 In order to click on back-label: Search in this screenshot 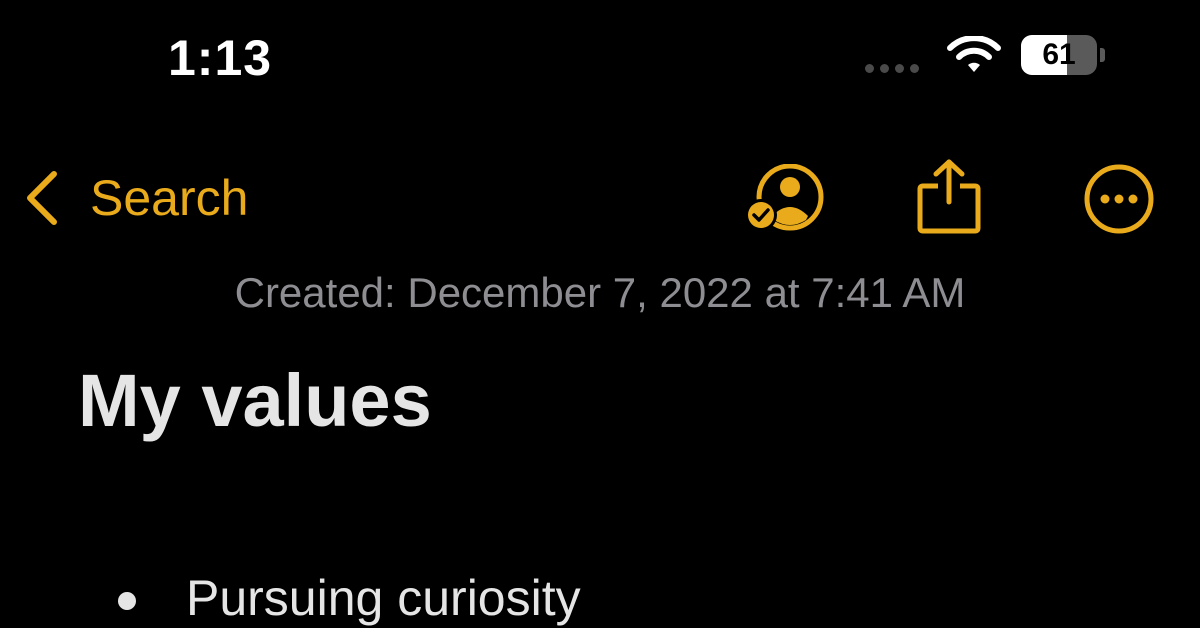, I will do `click(169, 198)`.